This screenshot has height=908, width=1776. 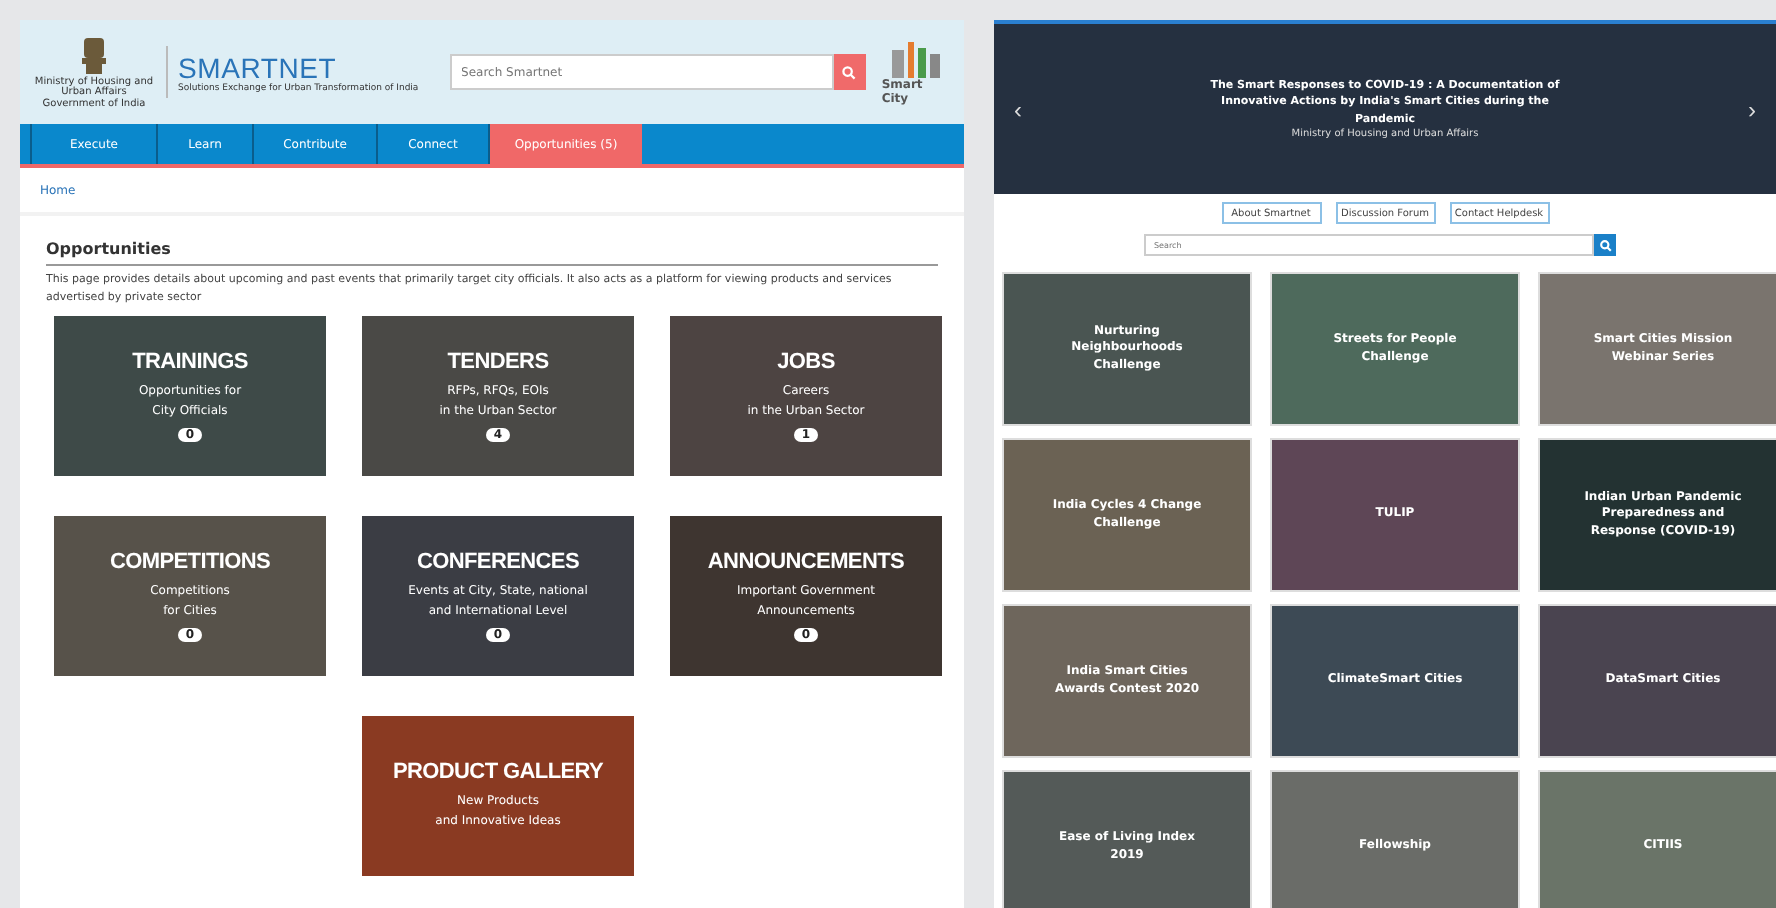 I want to click on card-title: PRODUCT GALLERY, so click(x=498, y=772).